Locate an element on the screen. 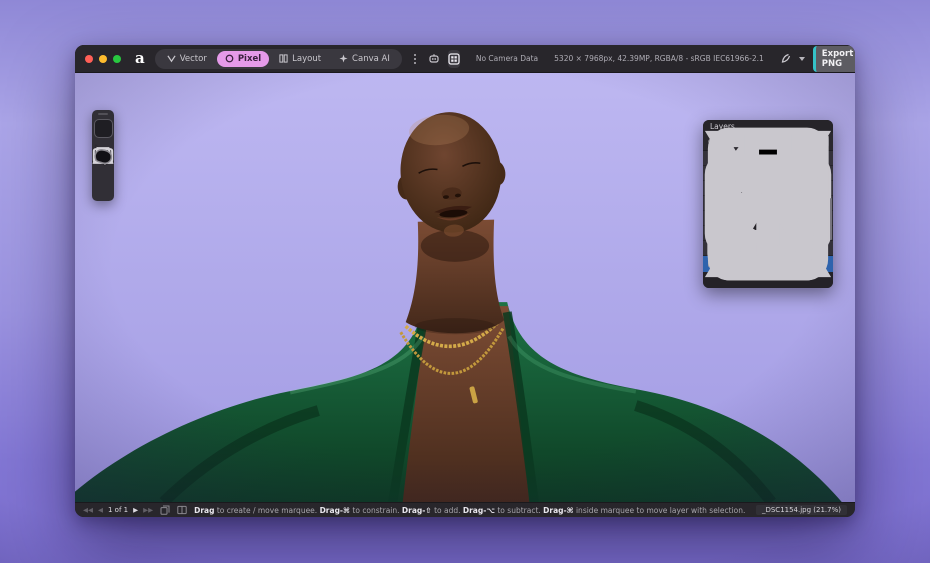  layers-panel: Layers Opacity: 100 % Passthrough is located at coordinates (768, 204).